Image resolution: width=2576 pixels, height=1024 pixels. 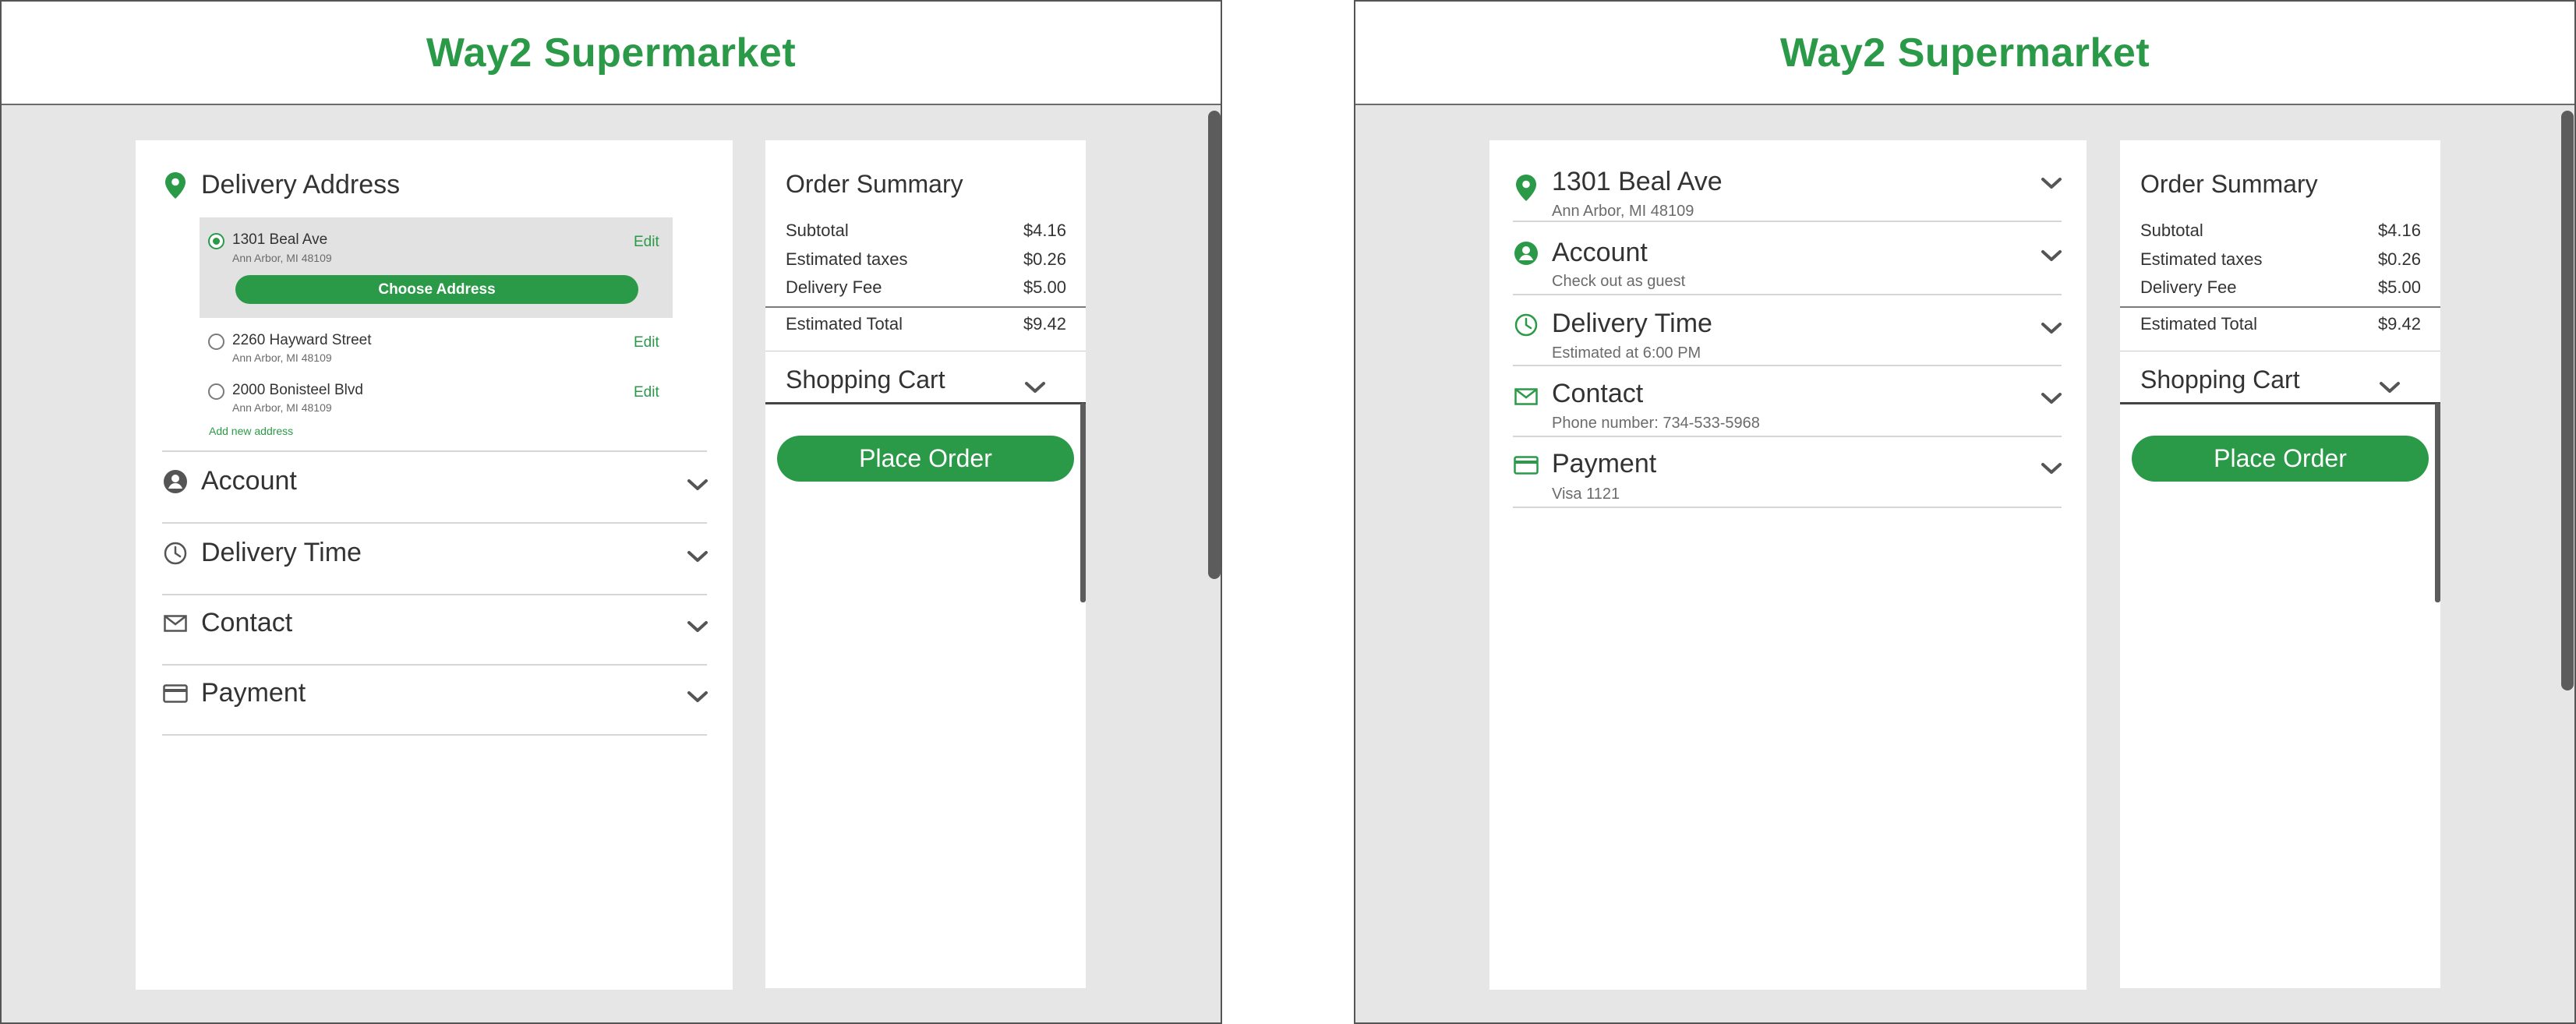 What do you see at coordinates (1526, 465) in the screenshot?
I see `credit-card-icon` at bounding box center [1526, 465].